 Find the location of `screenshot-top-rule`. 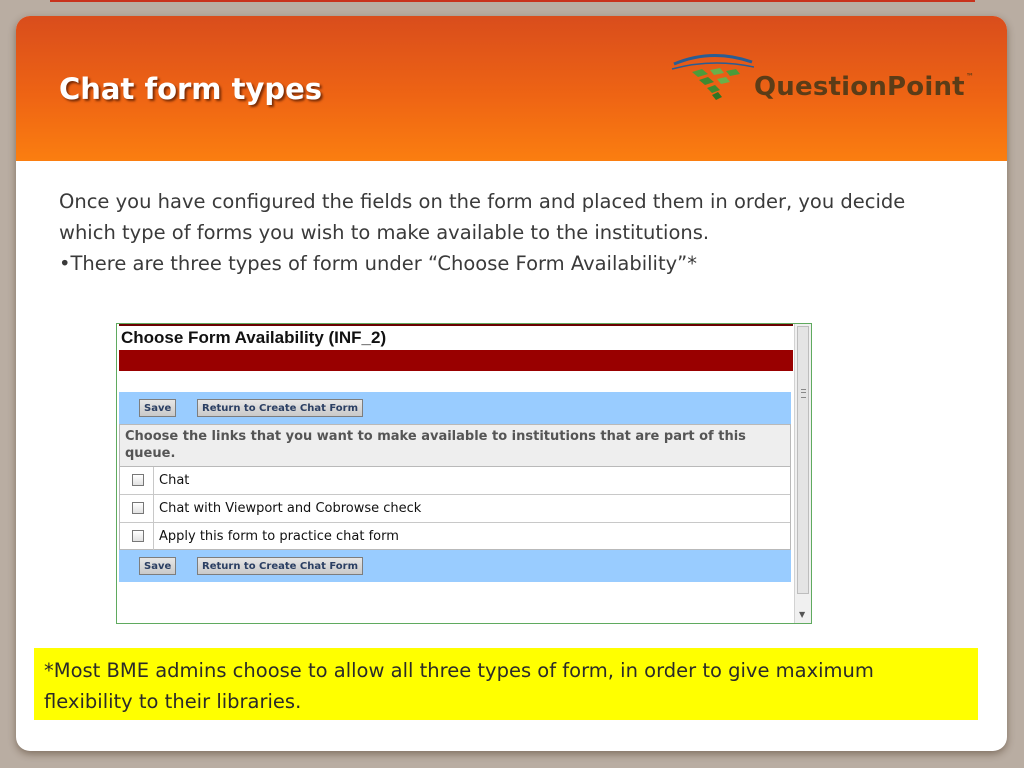

screenshot-top-rule is located at coordinates (456, 325).